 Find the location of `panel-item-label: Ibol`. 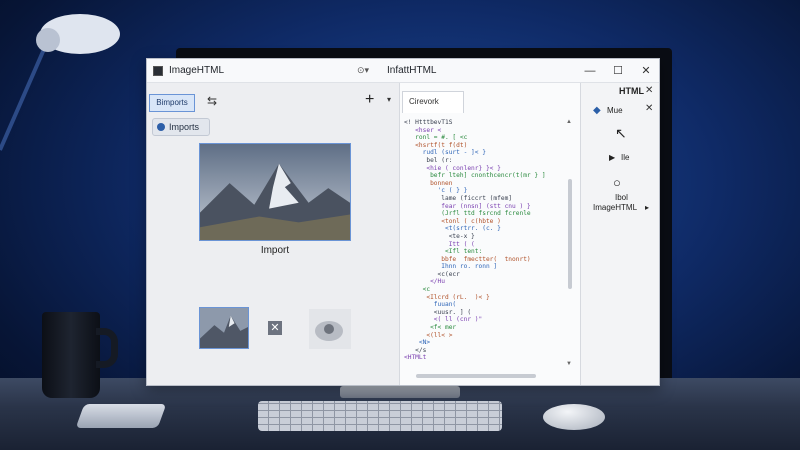

panel-item-label: Ibol is located at coordinates (621, 197).